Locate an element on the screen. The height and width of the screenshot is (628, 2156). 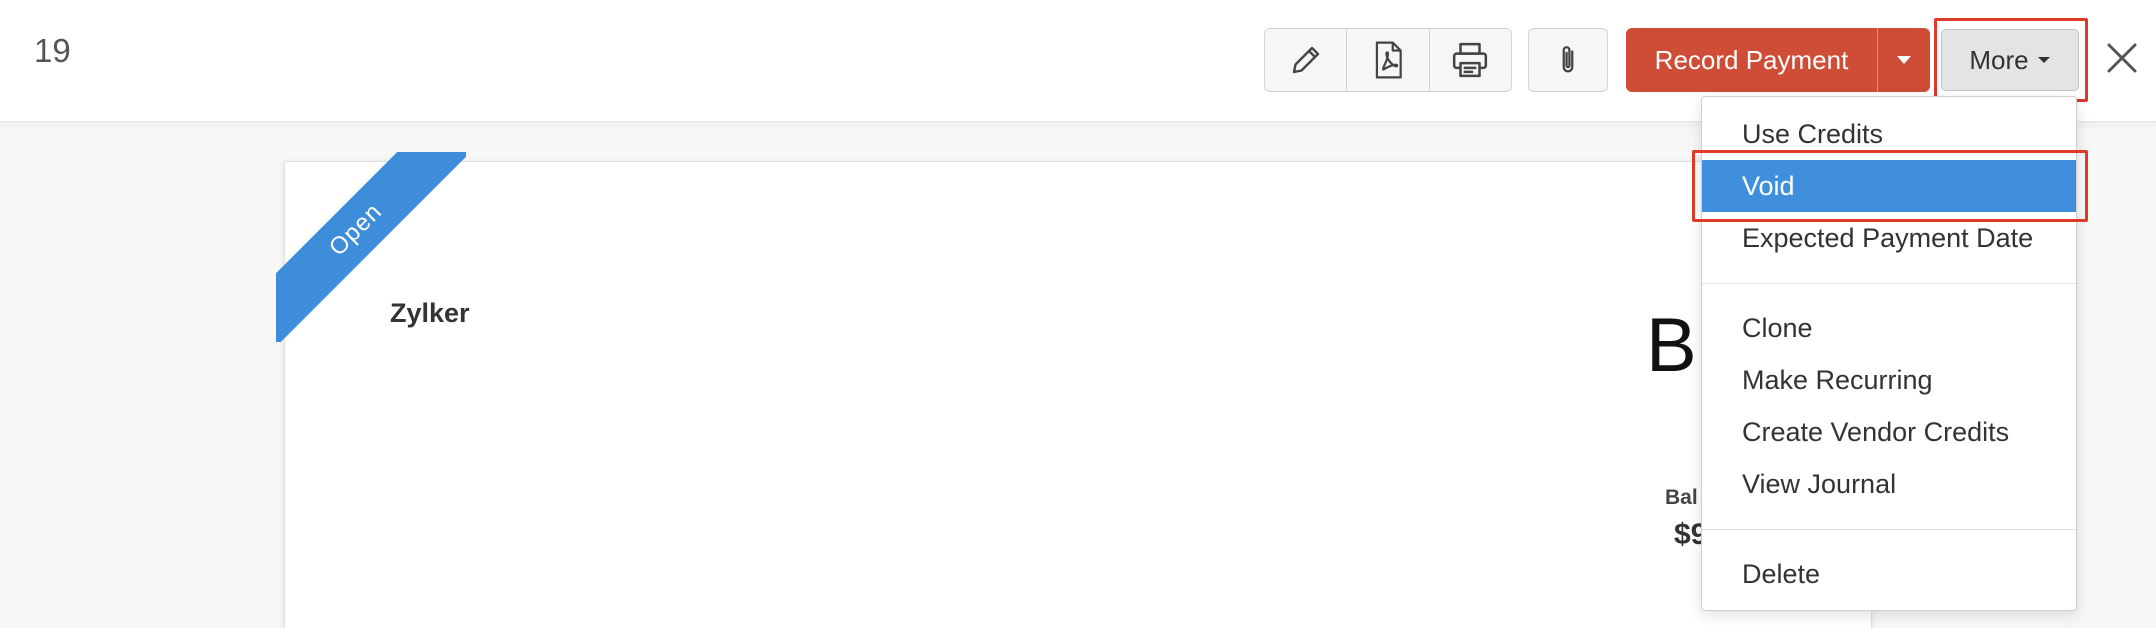
bill-title: B is located at coordinates (1671, 345).